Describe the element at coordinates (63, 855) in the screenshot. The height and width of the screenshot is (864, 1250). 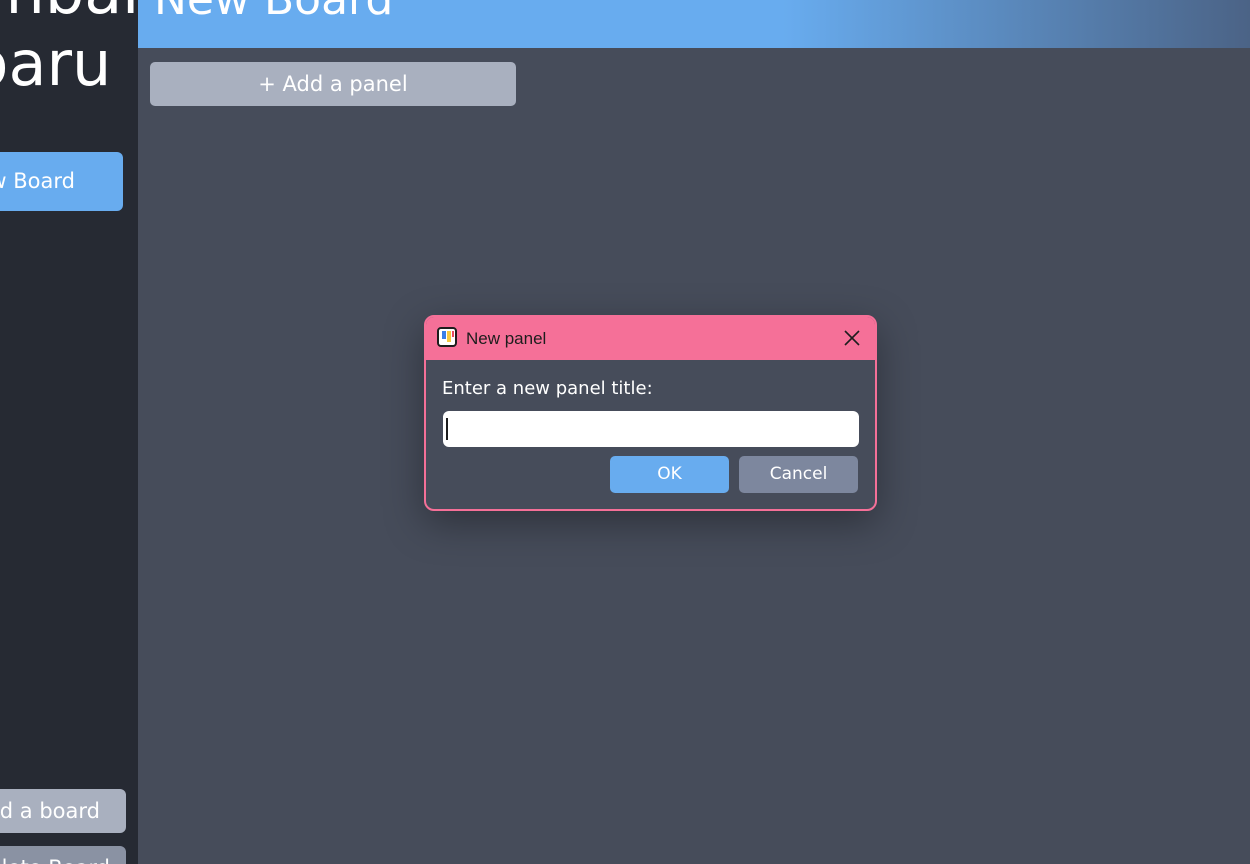
I see `delete-board-button: Delete Board` at that location.